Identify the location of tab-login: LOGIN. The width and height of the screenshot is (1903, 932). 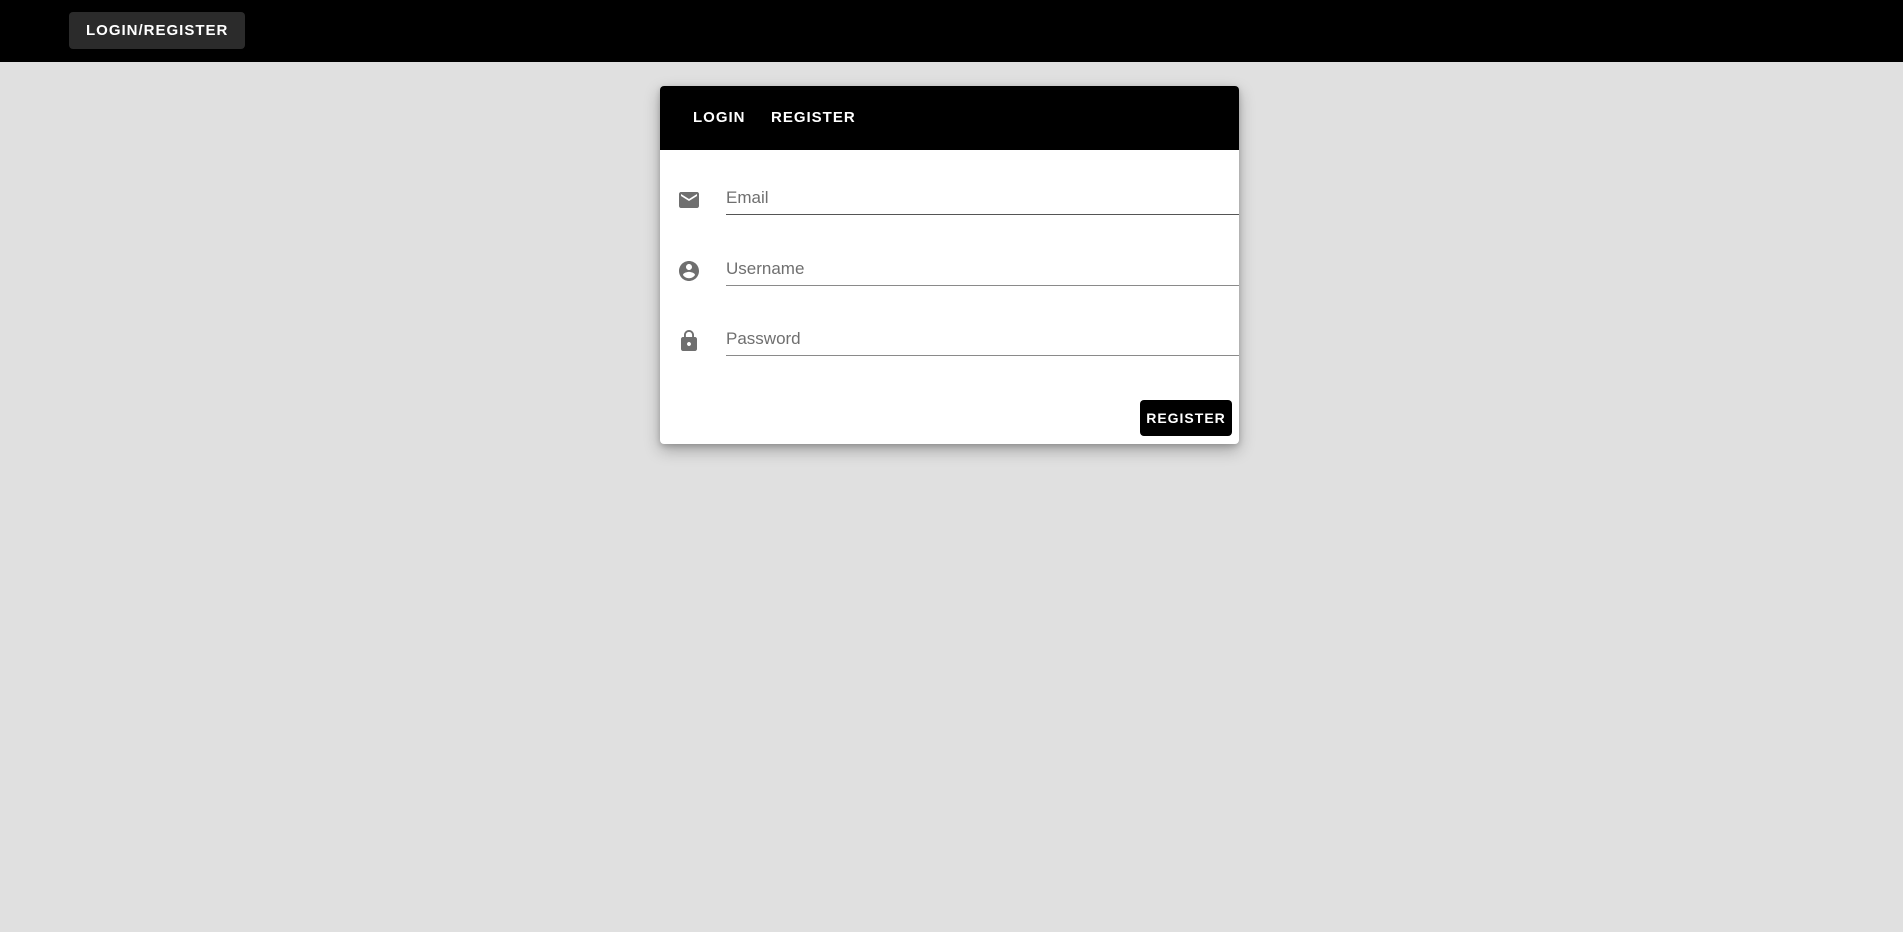
(719, 118).